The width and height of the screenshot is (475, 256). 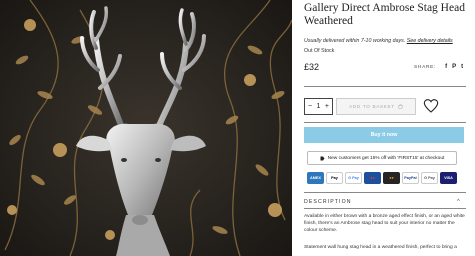 I want to click on gpay-icon: G Pay, so click(x=429, y=178).